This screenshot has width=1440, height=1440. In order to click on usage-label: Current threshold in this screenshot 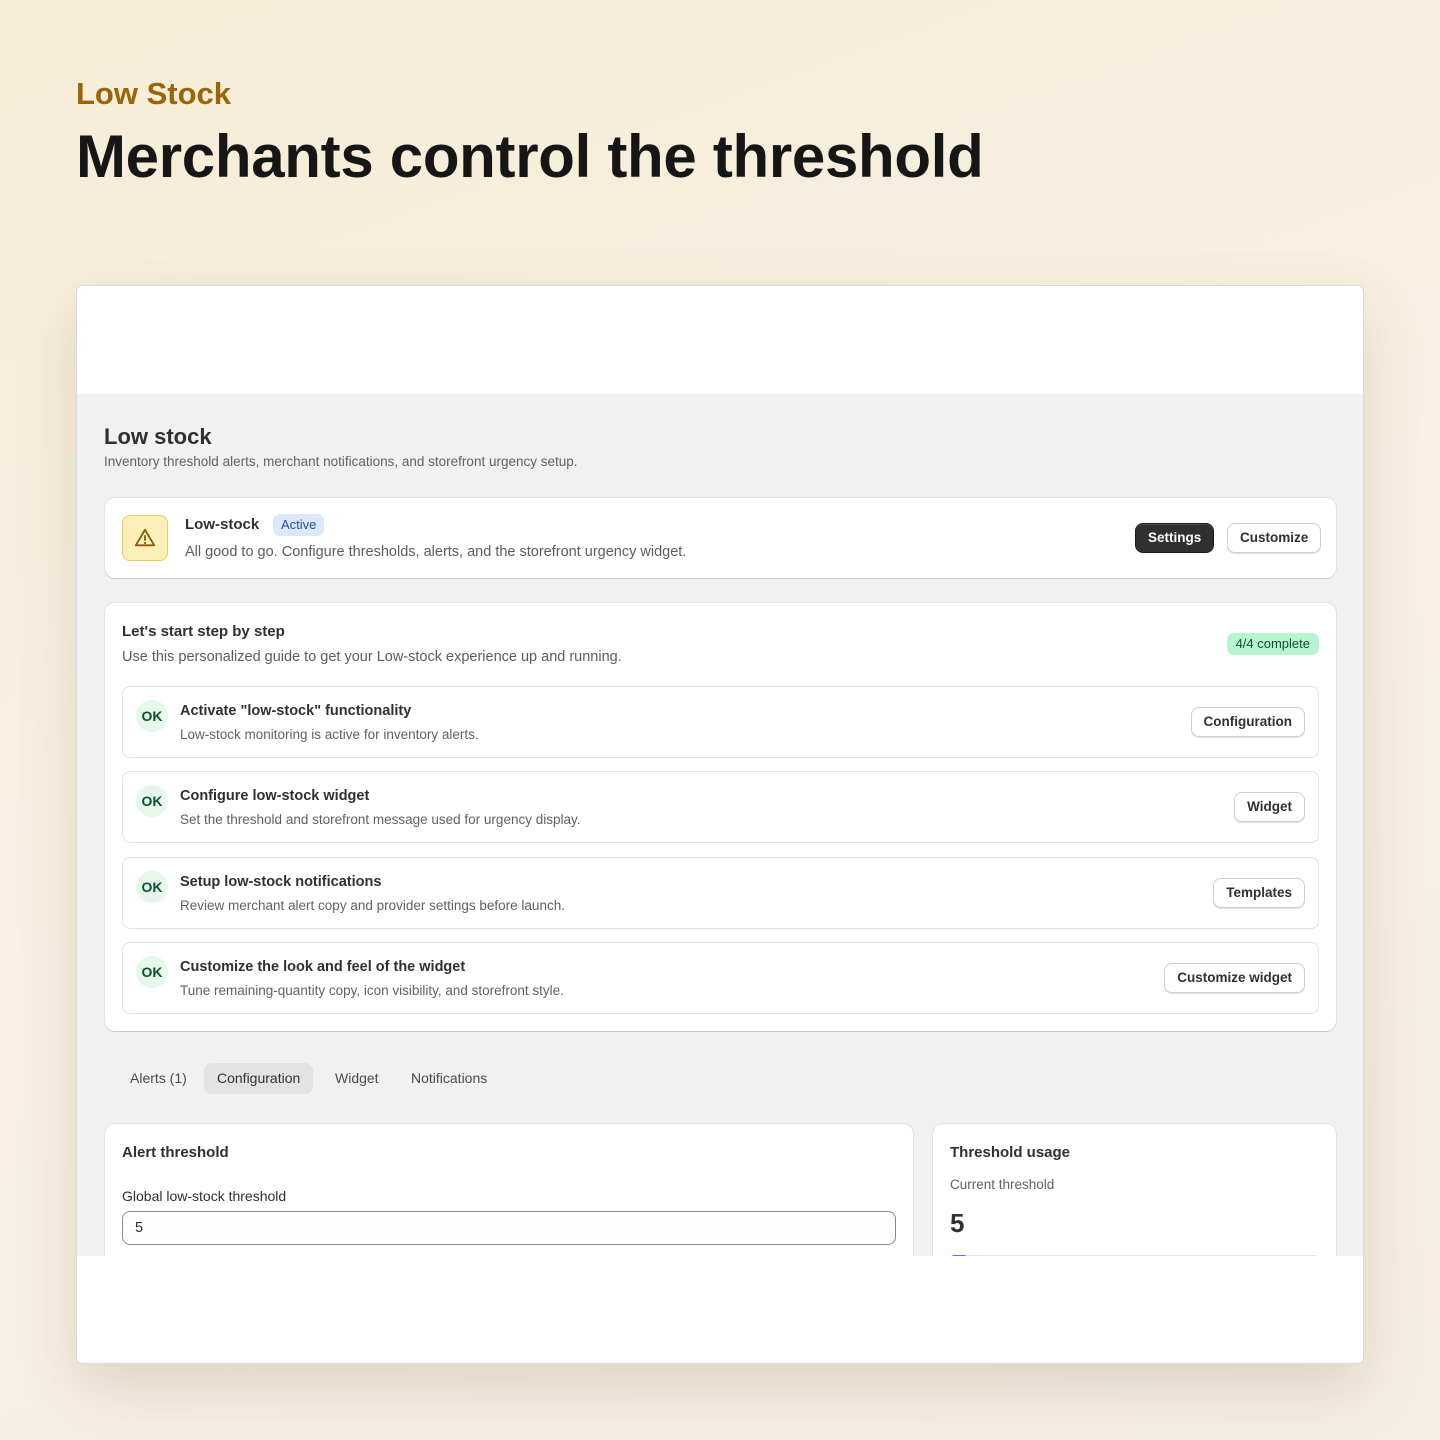, I will do `click(1002, 1184)`.